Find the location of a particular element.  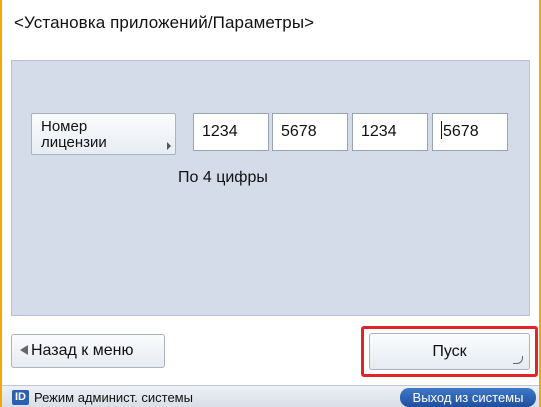

back-arrow-icon is located at coordinates (24, 350).